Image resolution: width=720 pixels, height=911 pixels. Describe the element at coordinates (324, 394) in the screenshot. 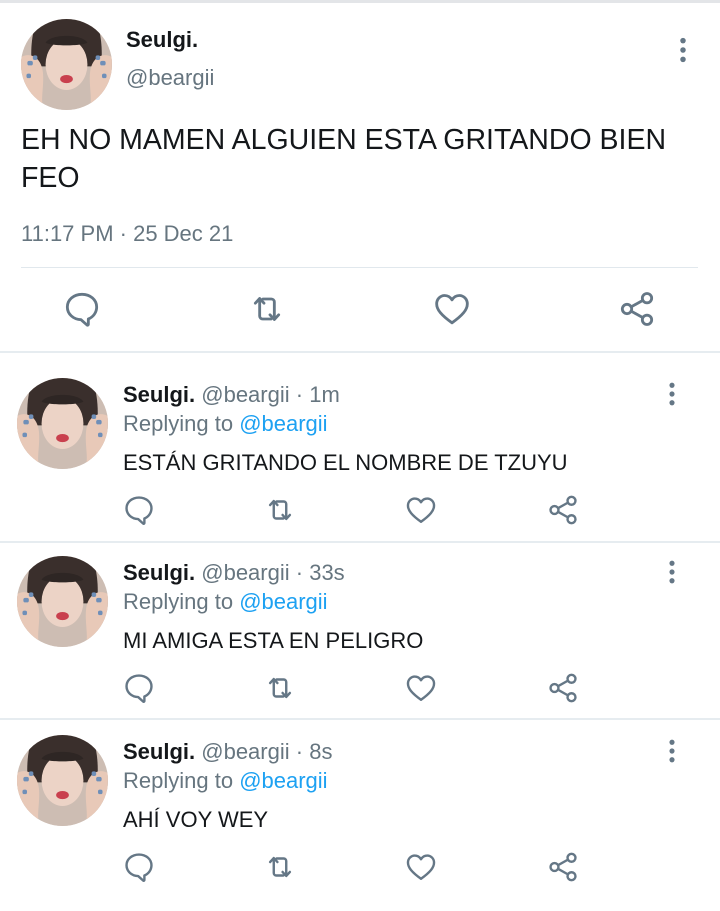

I see `time-ago: 1m` at that location.